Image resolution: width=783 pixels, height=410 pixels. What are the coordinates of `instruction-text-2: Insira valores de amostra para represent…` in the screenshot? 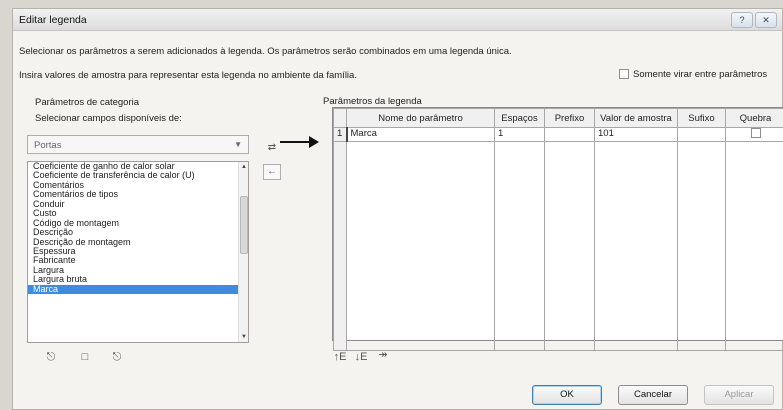 It's located at (188, 75).